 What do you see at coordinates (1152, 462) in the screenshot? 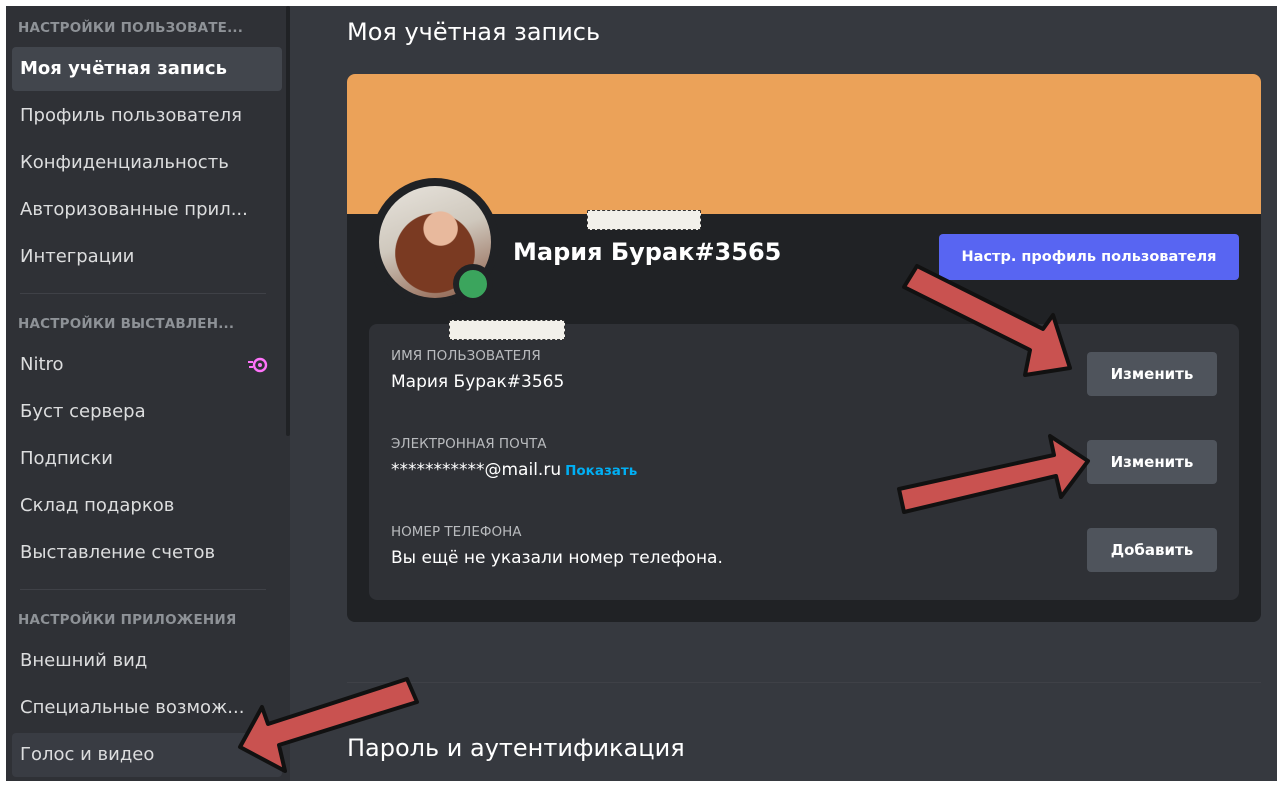
I see `edit-email-button: Изменить` at bounding box center [1152, 462].